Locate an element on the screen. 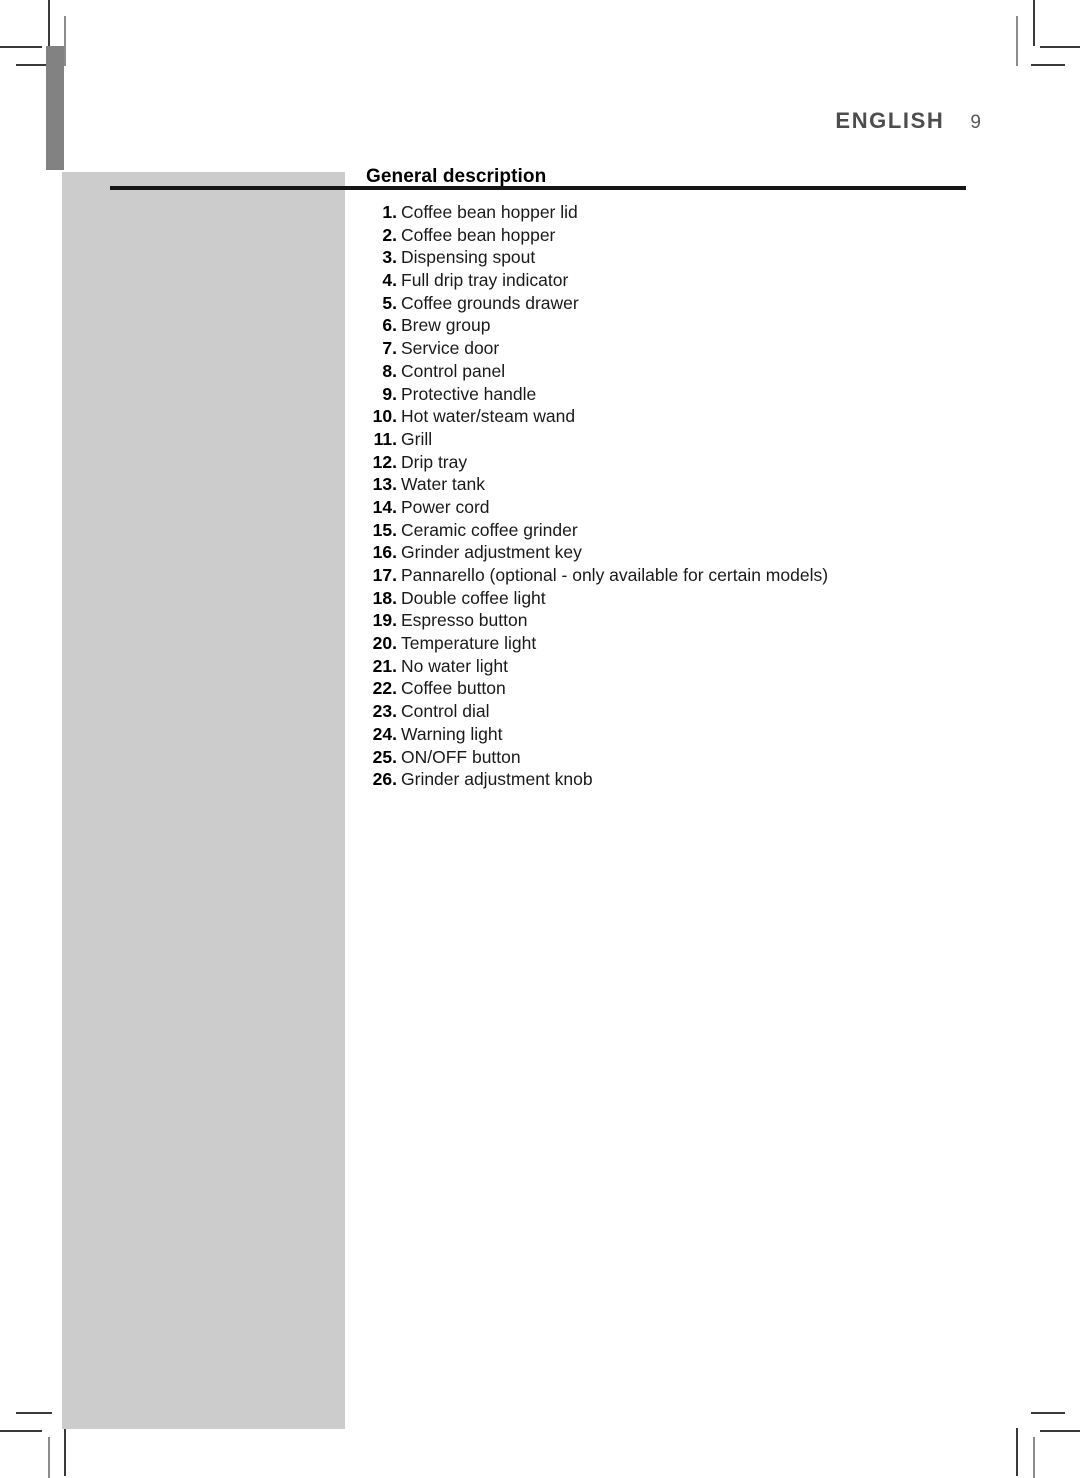 The height and width of the screenshot is (1478, 1080). crop-mark-top-right-horizontal is located at coordinates (1060, 47).